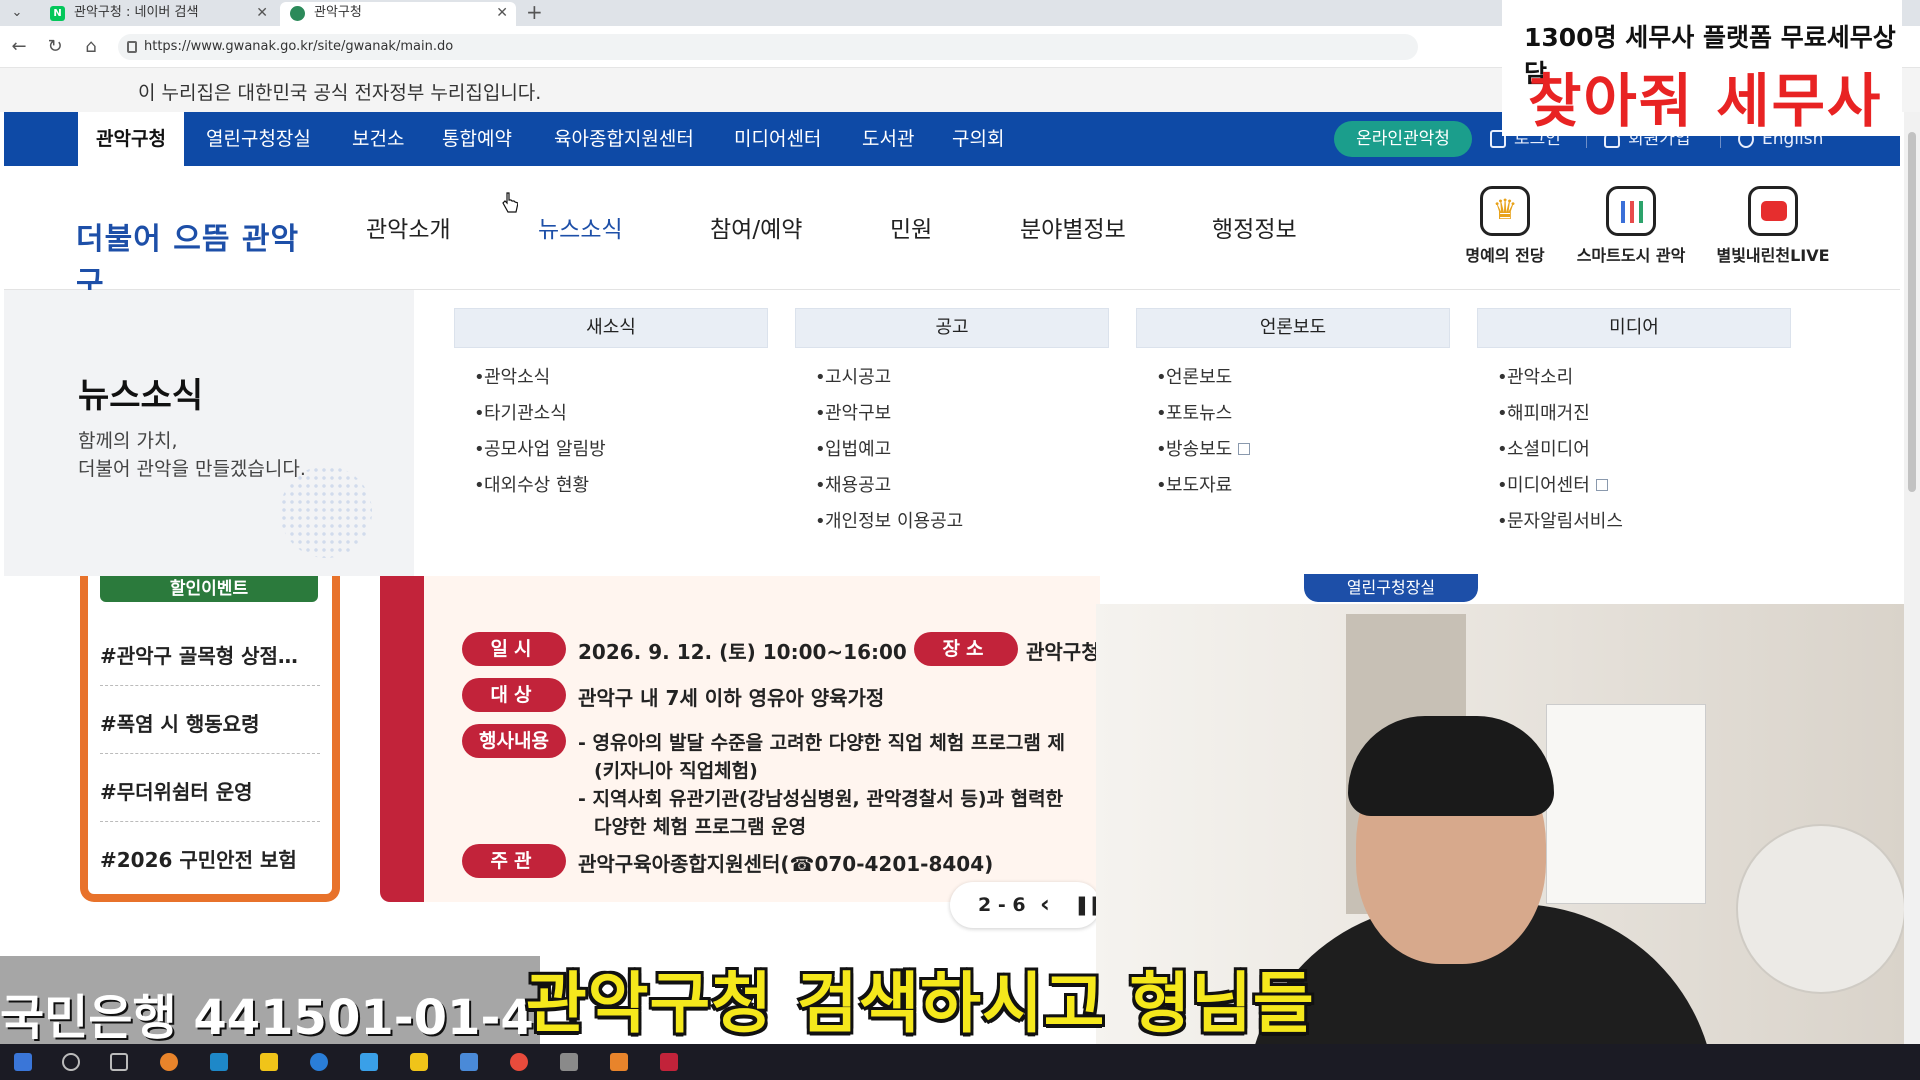 The image size is (1920, 1080). What do you see at coordinates (210, 799) in the screenshot?
I see `hashtag-link: #무더위쉼터 운영` at bounding box center [210, 799].